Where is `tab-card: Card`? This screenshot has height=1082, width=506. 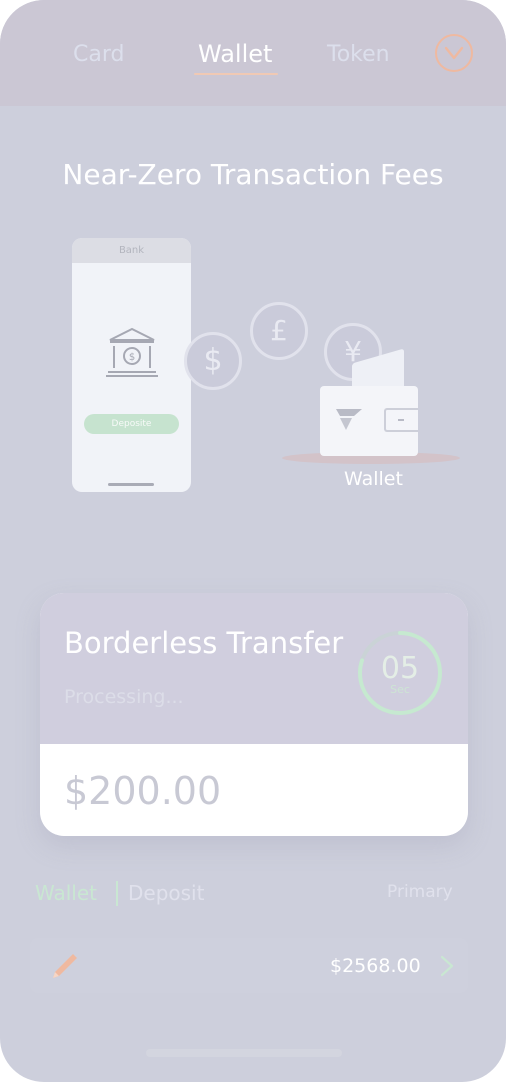 tab-card: Card is located at coordinates (98, 54).